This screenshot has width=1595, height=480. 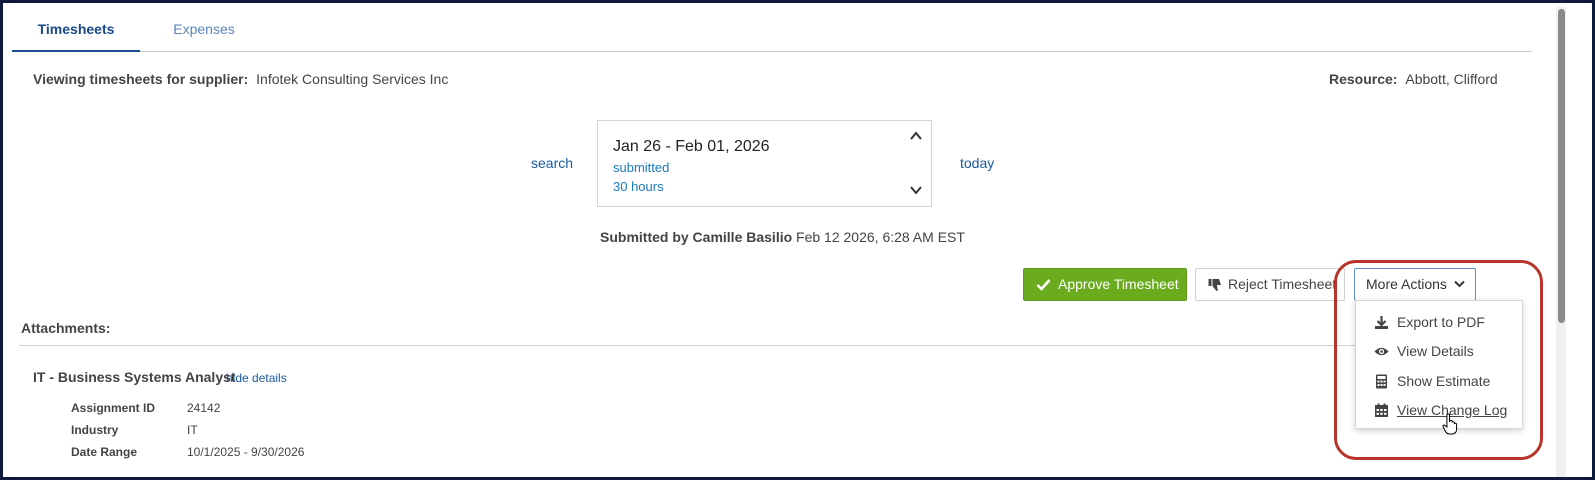 I want to click on more-actions-button: More Actions, so click(x=1415, y=284).